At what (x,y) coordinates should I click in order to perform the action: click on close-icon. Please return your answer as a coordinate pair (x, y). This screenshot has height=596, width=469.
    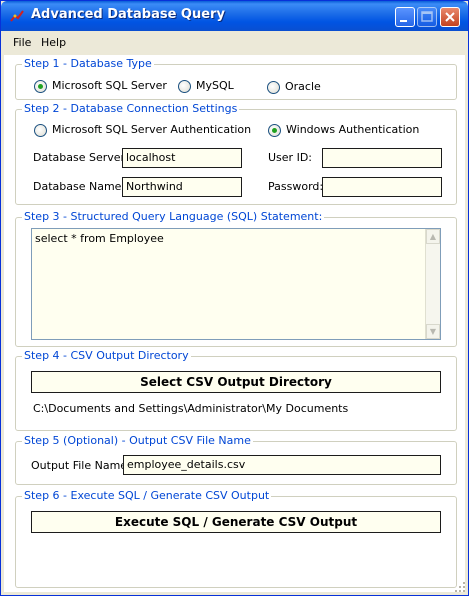
    Looking at the image, I should click on (450, 17).